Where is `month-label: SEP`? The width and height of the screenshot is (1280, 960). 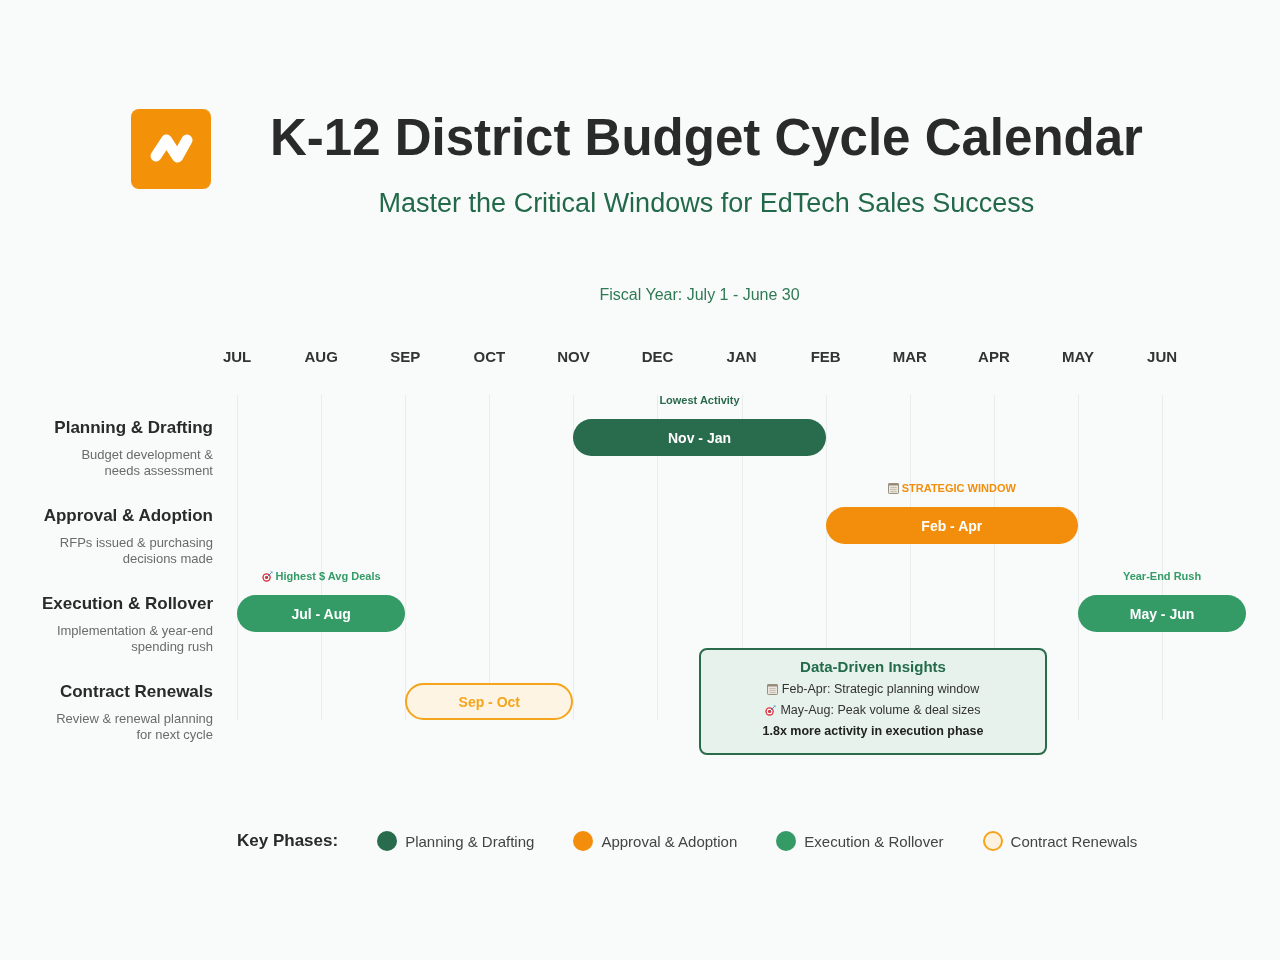 month-label: SEP is located at coordinates (405, 357).